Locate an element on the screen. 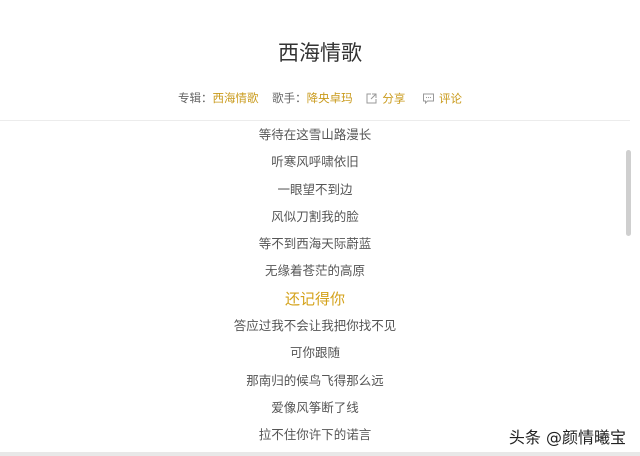 This screenshot has width=640, height=456. bottom-bar is located at coordinates (320, 454).